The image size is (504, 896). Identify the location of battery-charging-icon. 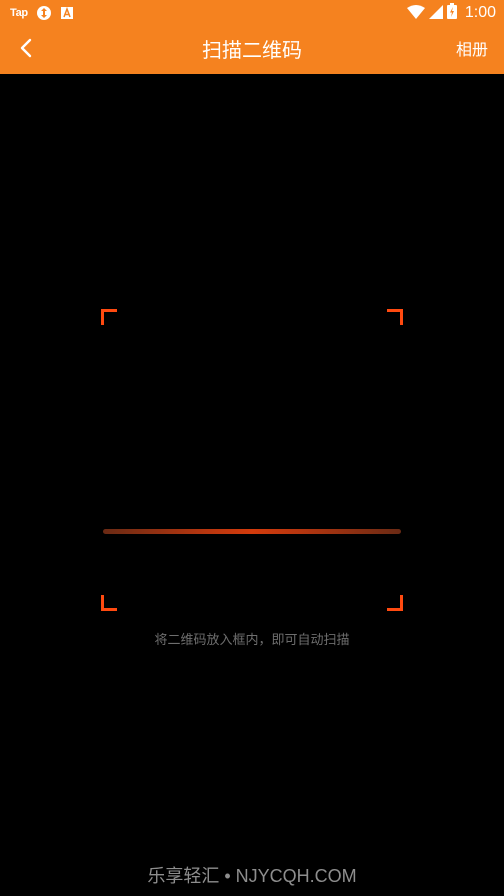
(451, 13).